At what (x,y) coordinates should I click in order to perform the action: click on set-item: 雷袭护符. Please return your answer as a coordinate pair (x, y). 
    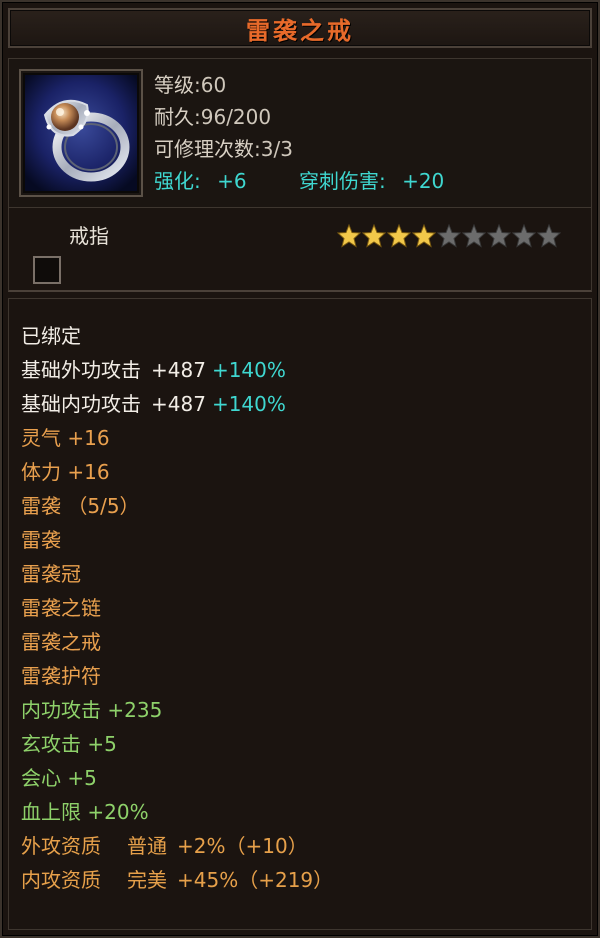
    Looking at the image, I should click on (61, 676).